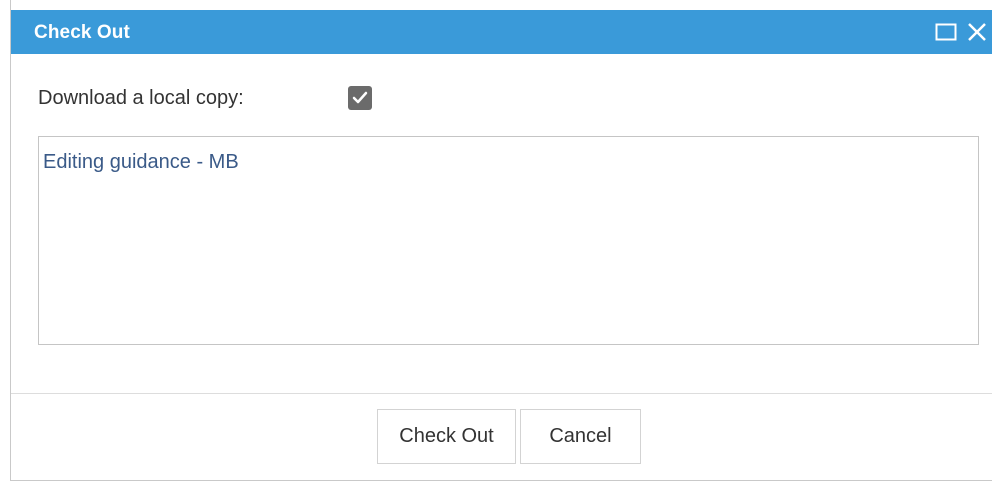  I want to click on check-out-button: Check Out, so click(446, 436).